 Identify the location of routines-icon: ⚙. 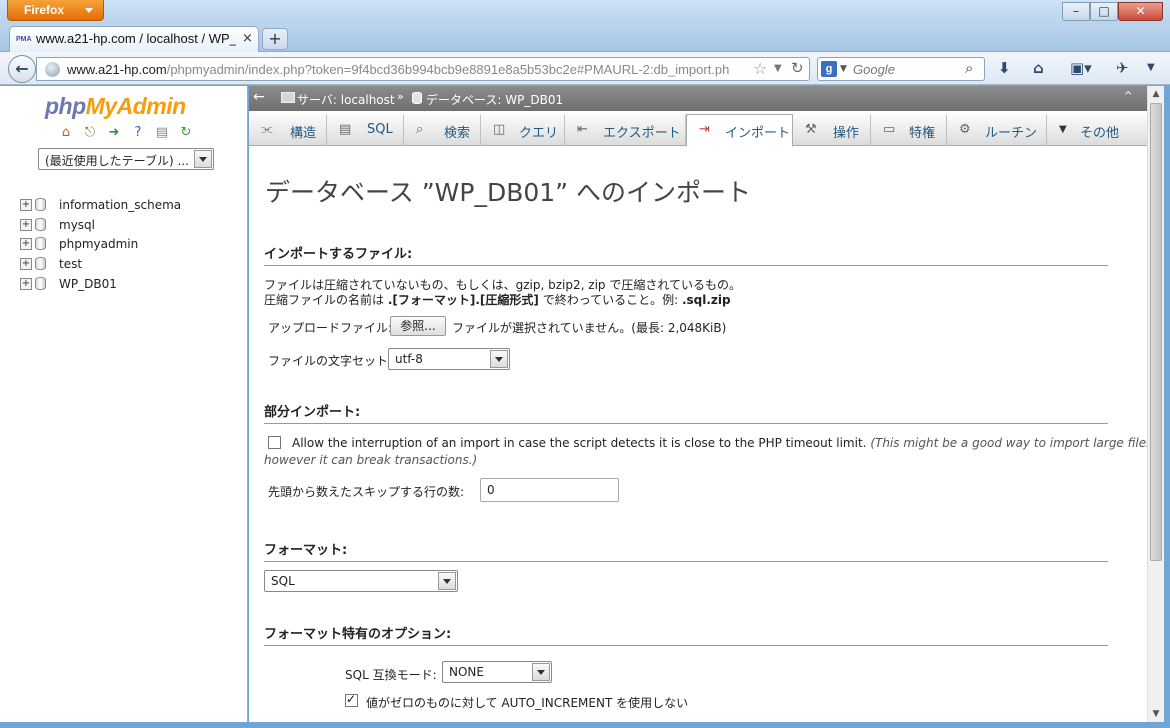
(965, 129).